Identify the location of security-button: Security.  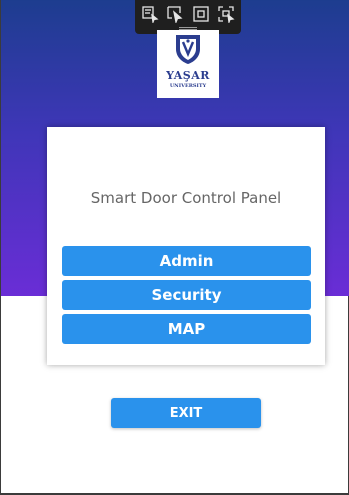
(186, 295).